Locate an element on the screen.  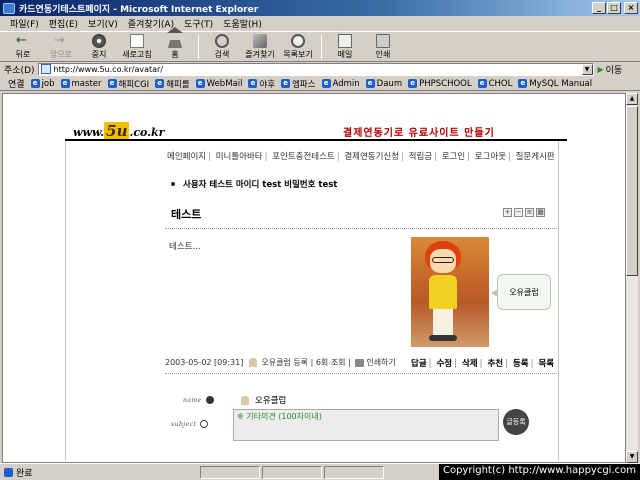
link-job: e job is located at coordinates (42, 84).